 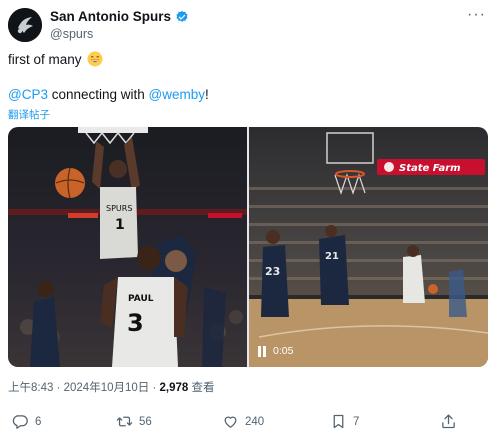 What do you see at coordinates (120, 225) in the screenshot?
I see `jersey-number-top: 1` at bounding box center [120, 225].